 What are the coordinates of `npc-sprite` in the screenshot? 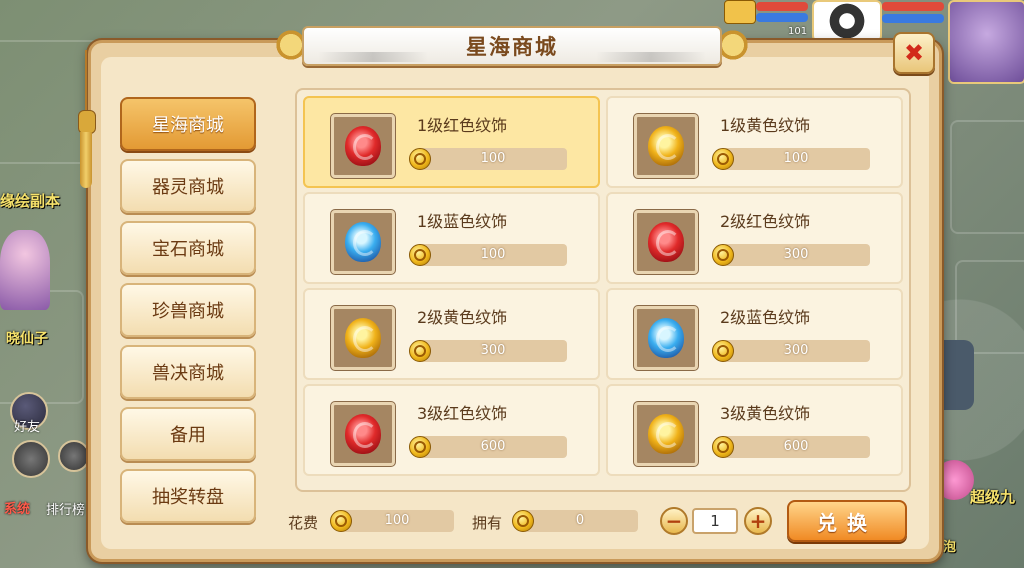 It's located at (25, 270).